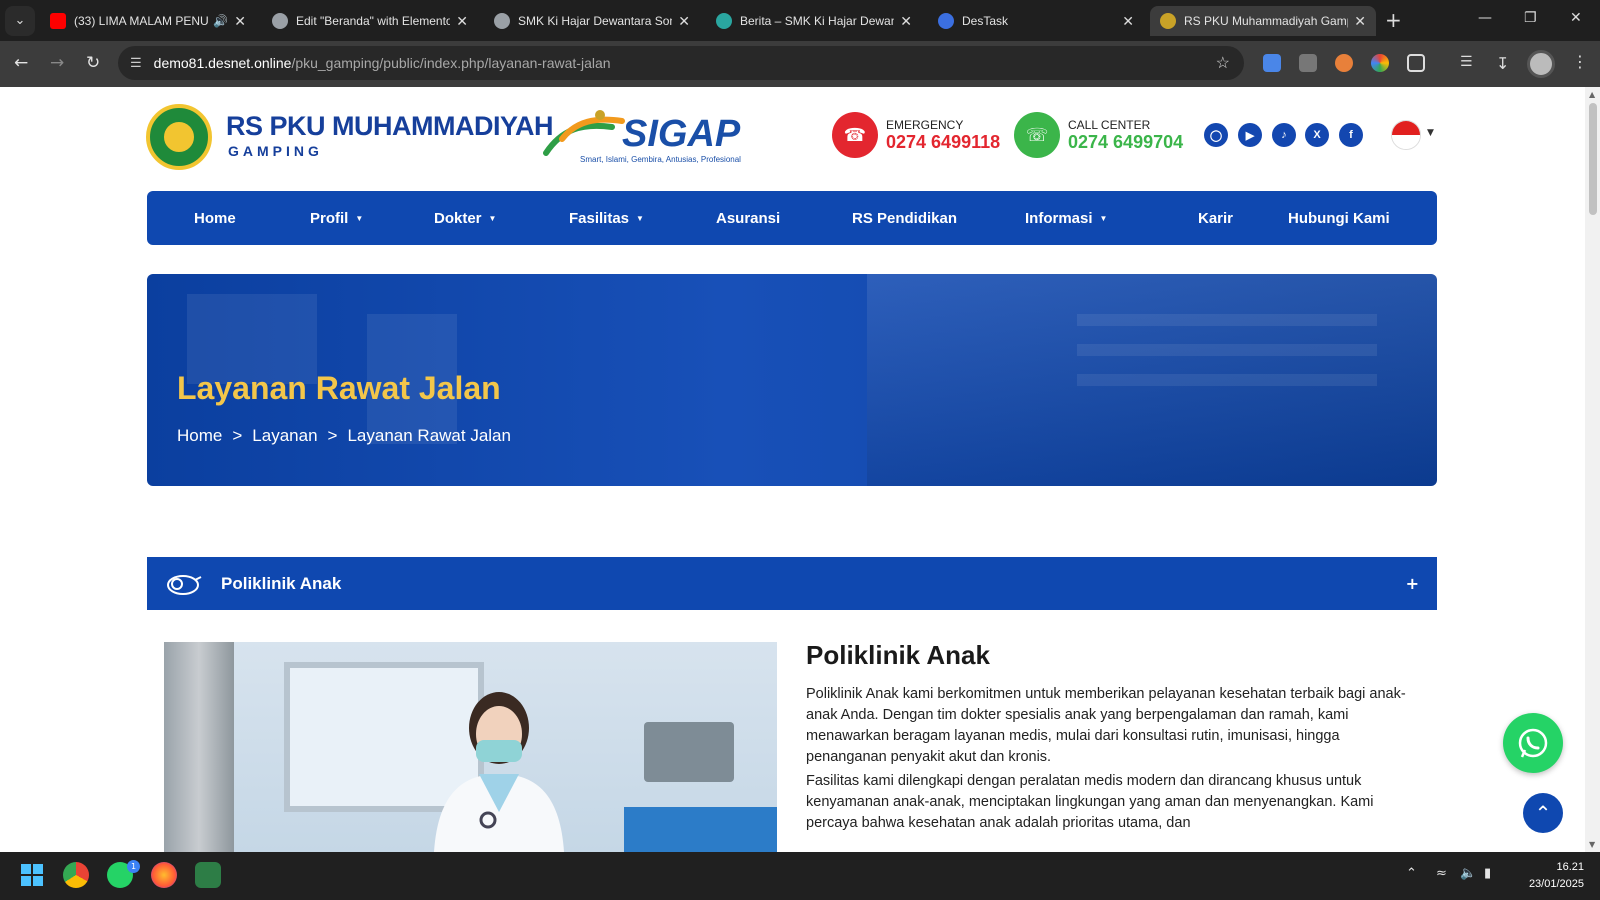 This screenshot has width=1600, height=900. I want to click on scrollbar-thumb, so click(1593, 159).